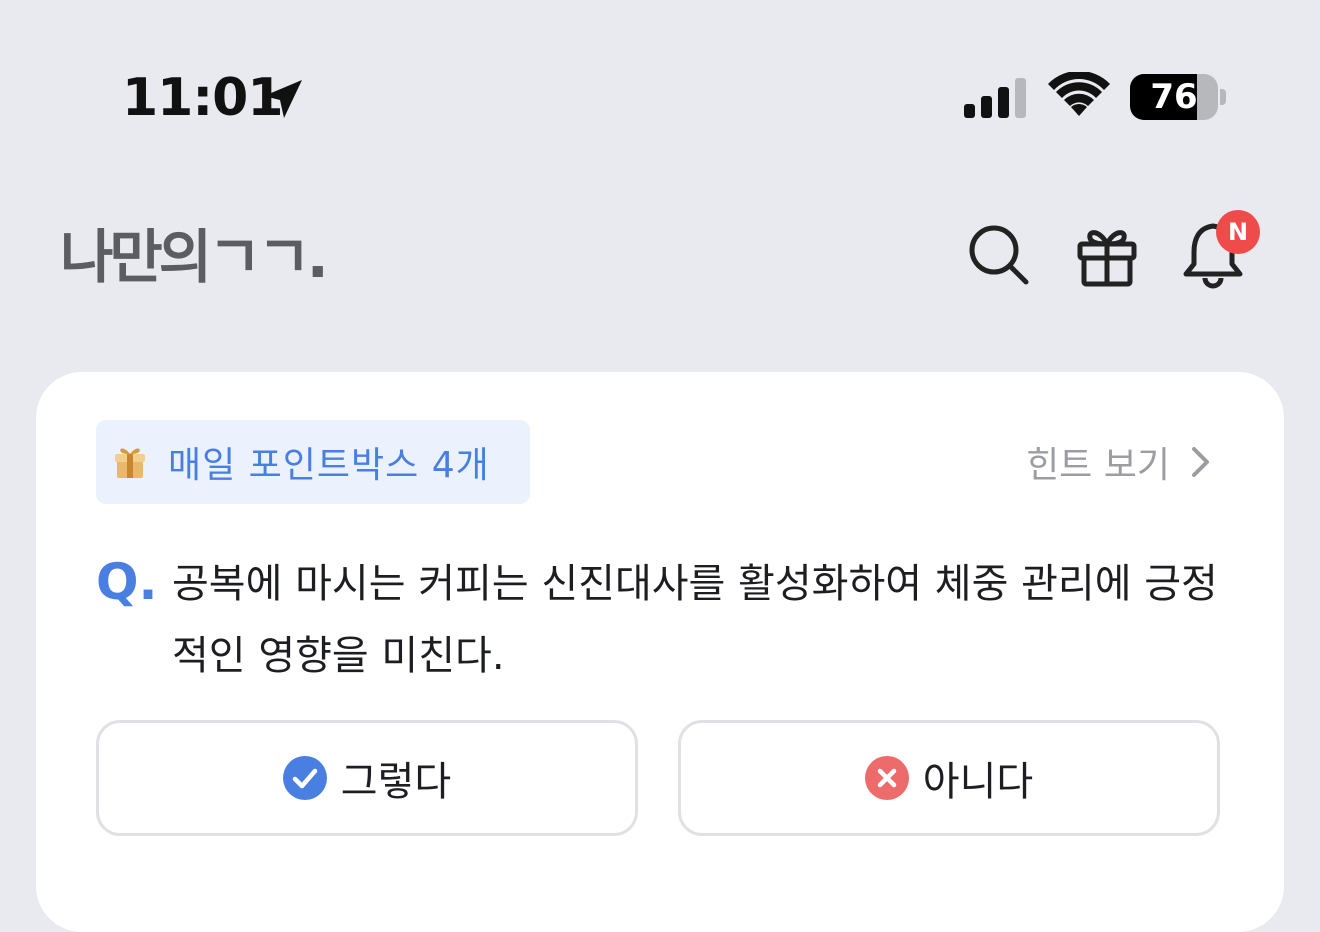  Describe the element at coordinates (1238, 232) in the screenshot. I see `notification-badge: N` at that location.